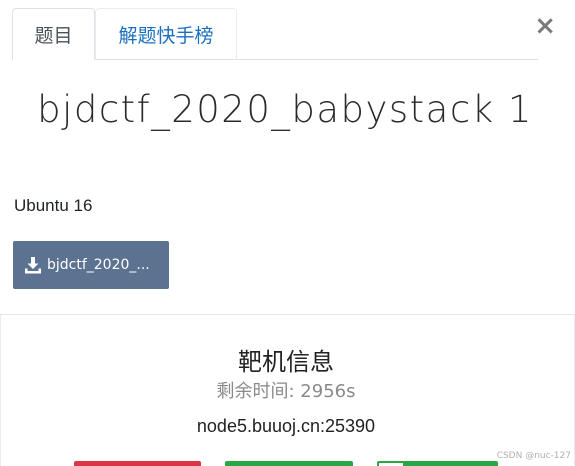  What do you see at coordinates (286, 362) in the screenshot?
I see `instance-title: 靶机信息` at bounding box center [286, 362].